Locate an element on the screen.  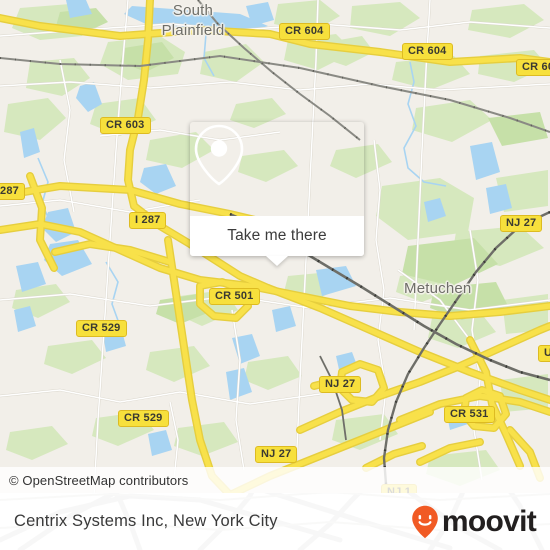
road-shield-cr604-b: CR 604 is located at coordinates (427, 51).